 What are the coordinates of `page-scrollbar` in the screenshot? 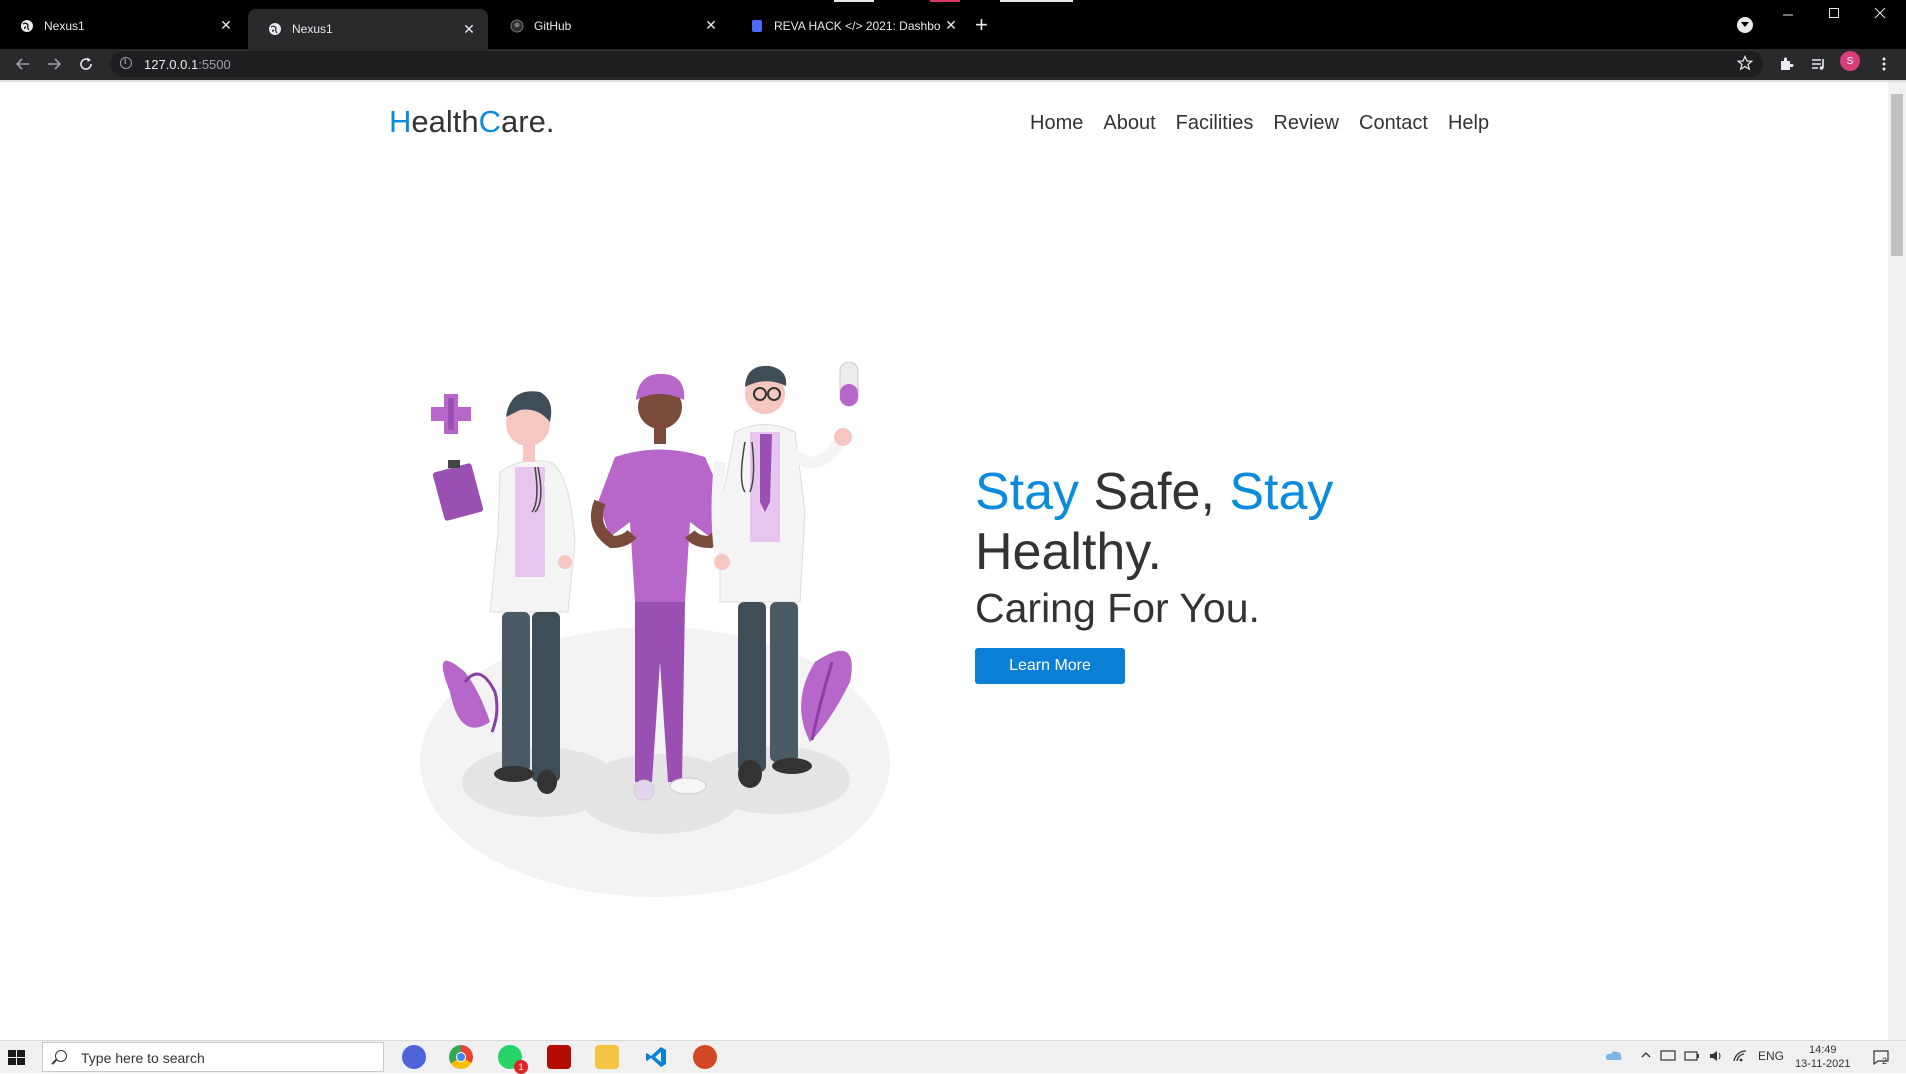 It's located at (1897, 561).